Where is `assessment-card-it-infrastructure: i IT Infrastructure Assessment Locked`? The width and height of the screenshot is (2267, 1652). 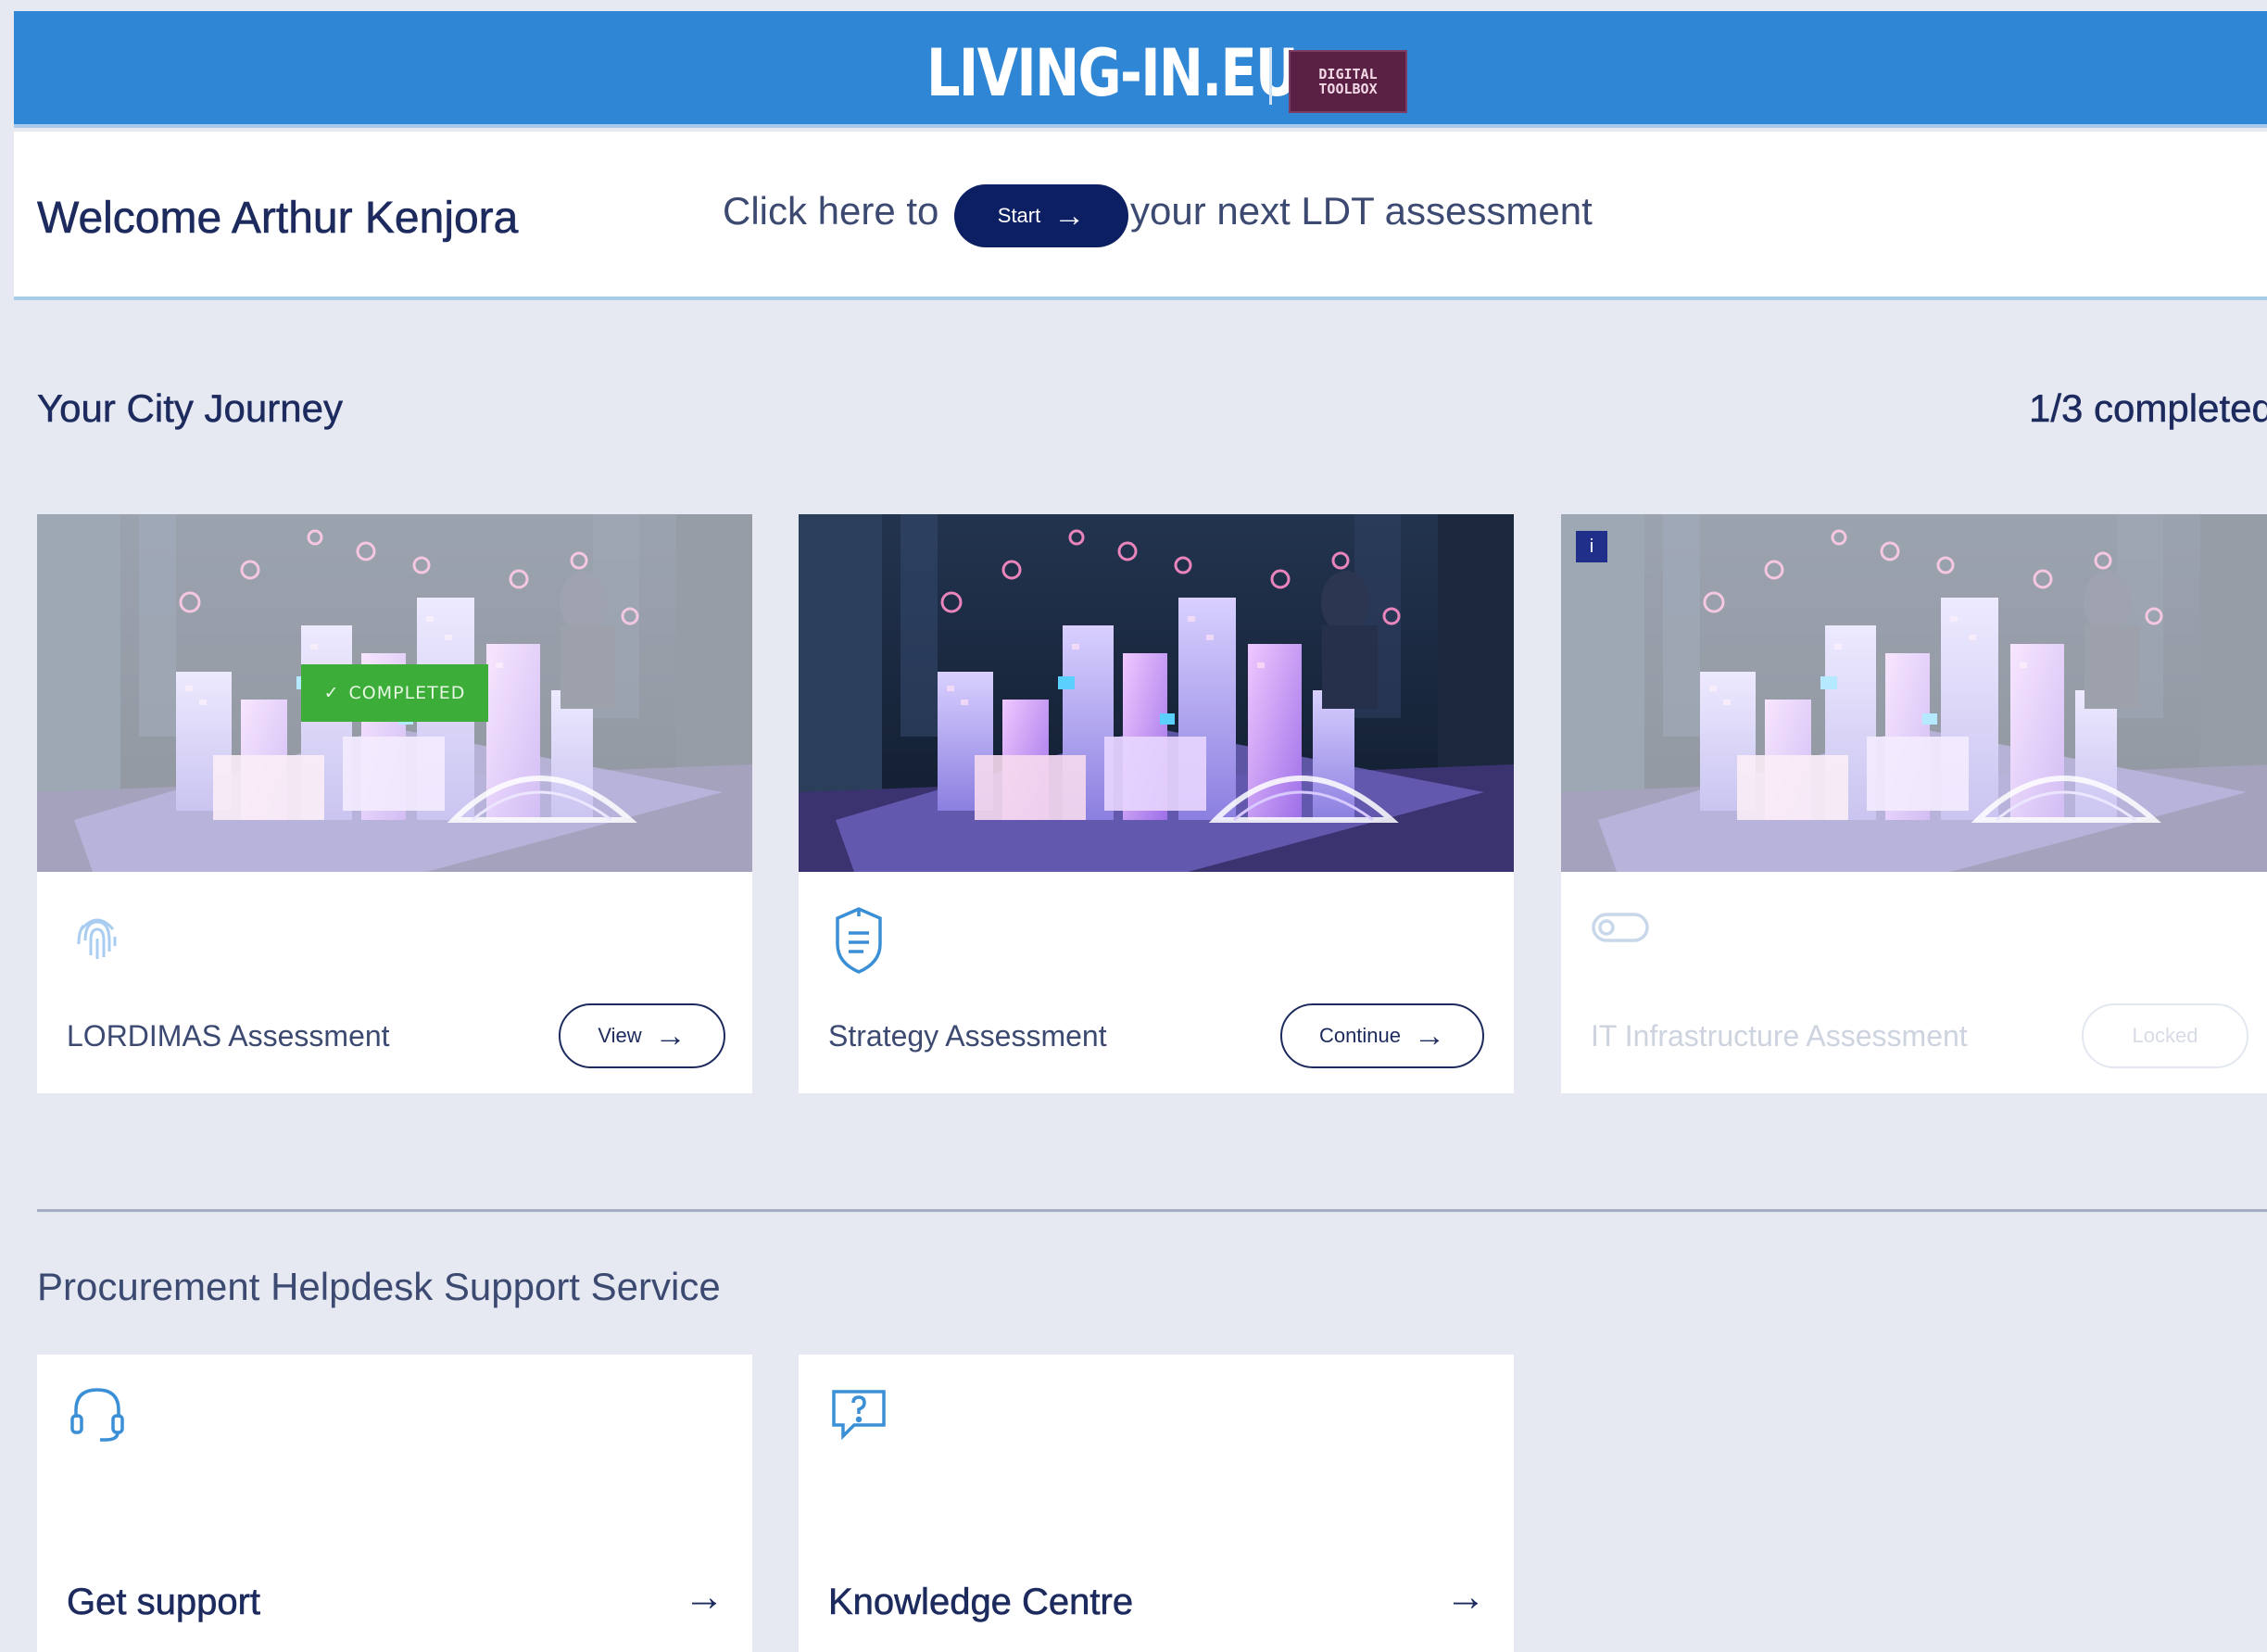 assessment-card-it-infrastructure: i IT Infrastructure Assessment Locked is located at coordinates (1914, 804).